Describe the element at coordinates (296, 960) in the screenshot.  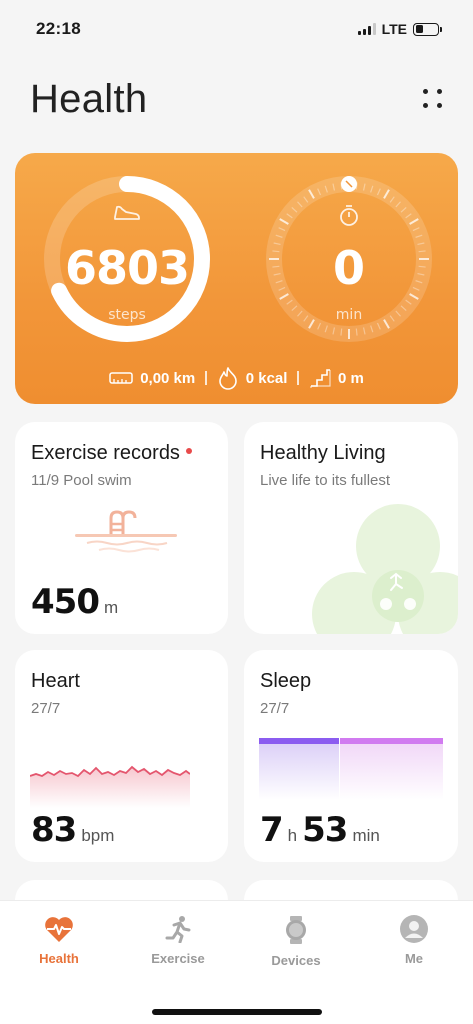
I see `tab-devices-label: Devices` at that location.